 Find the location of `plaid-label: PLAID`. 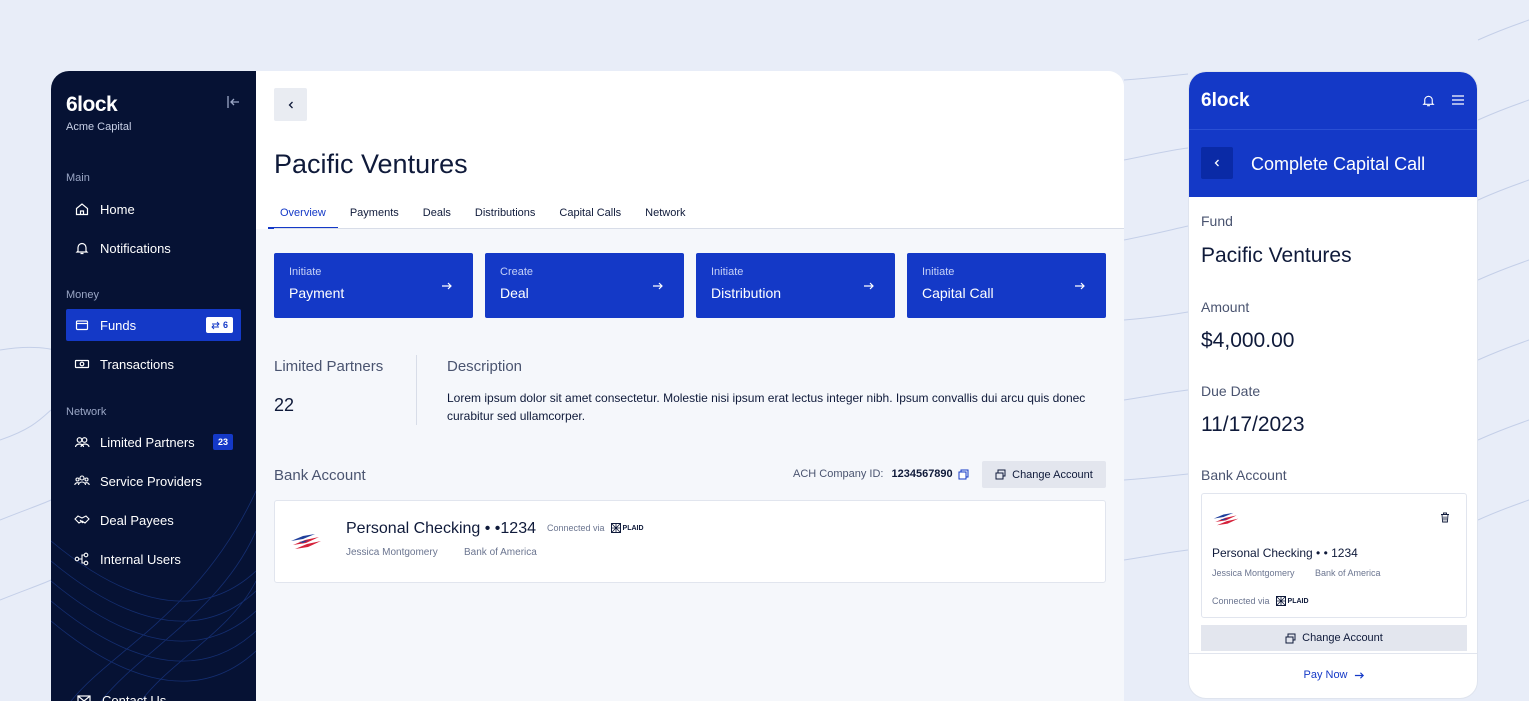

plaid-label: PLAID is located at coordinates (1298, 601).